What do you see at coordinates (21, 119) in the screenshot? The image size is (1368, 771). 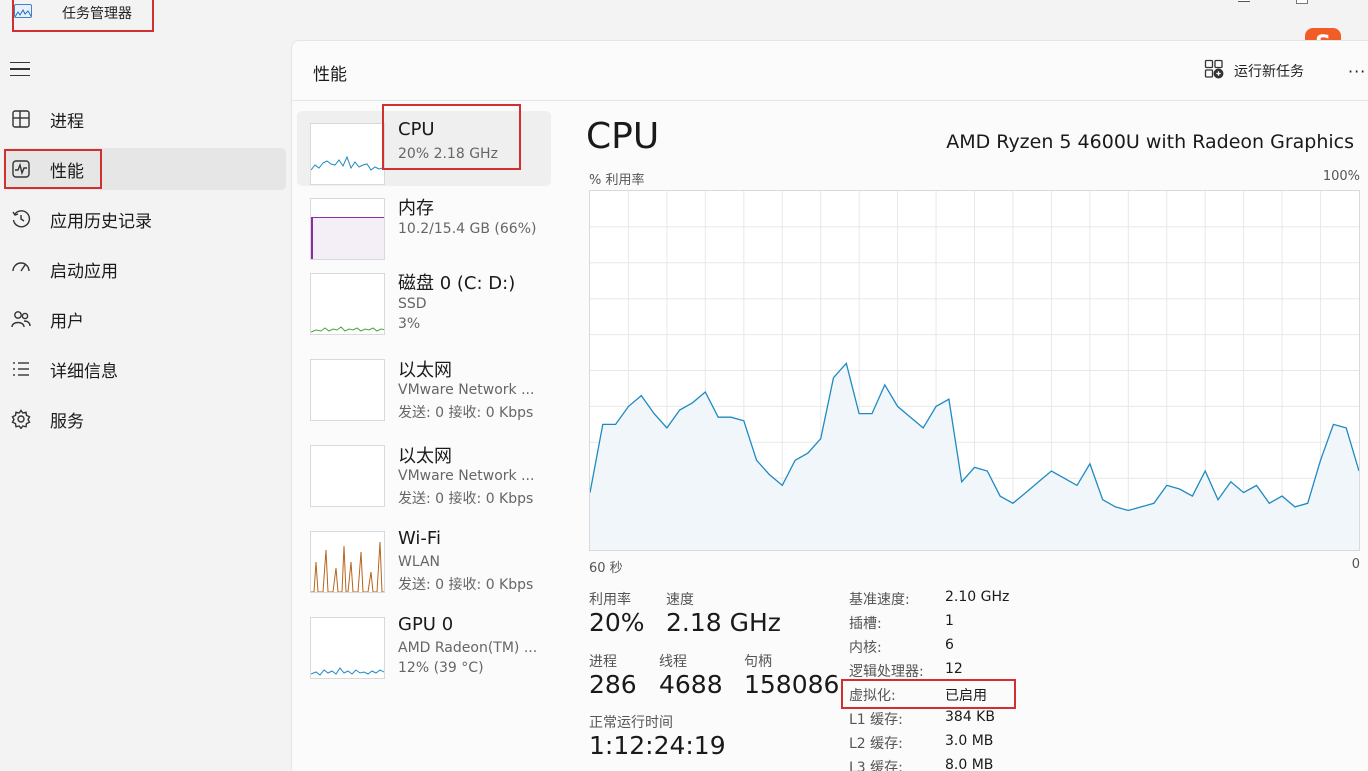 I see `processes-icon` at bounding box center [21, 119].